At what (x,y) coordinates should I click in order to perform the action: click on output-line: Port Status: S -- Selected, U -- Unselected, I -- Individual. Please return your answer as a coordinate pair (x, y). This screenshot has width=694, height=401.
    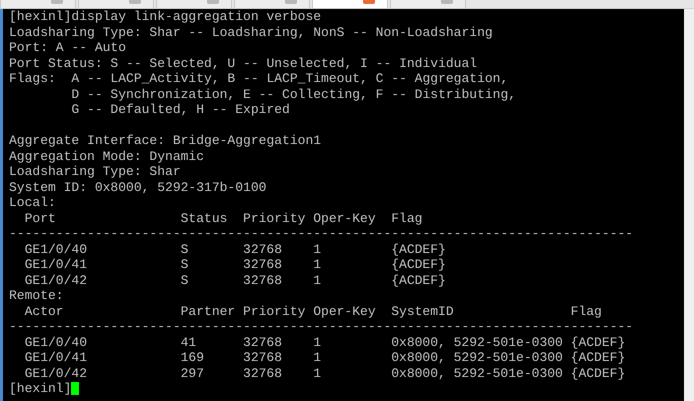
    Looking at the image, I should click on (243, 63).